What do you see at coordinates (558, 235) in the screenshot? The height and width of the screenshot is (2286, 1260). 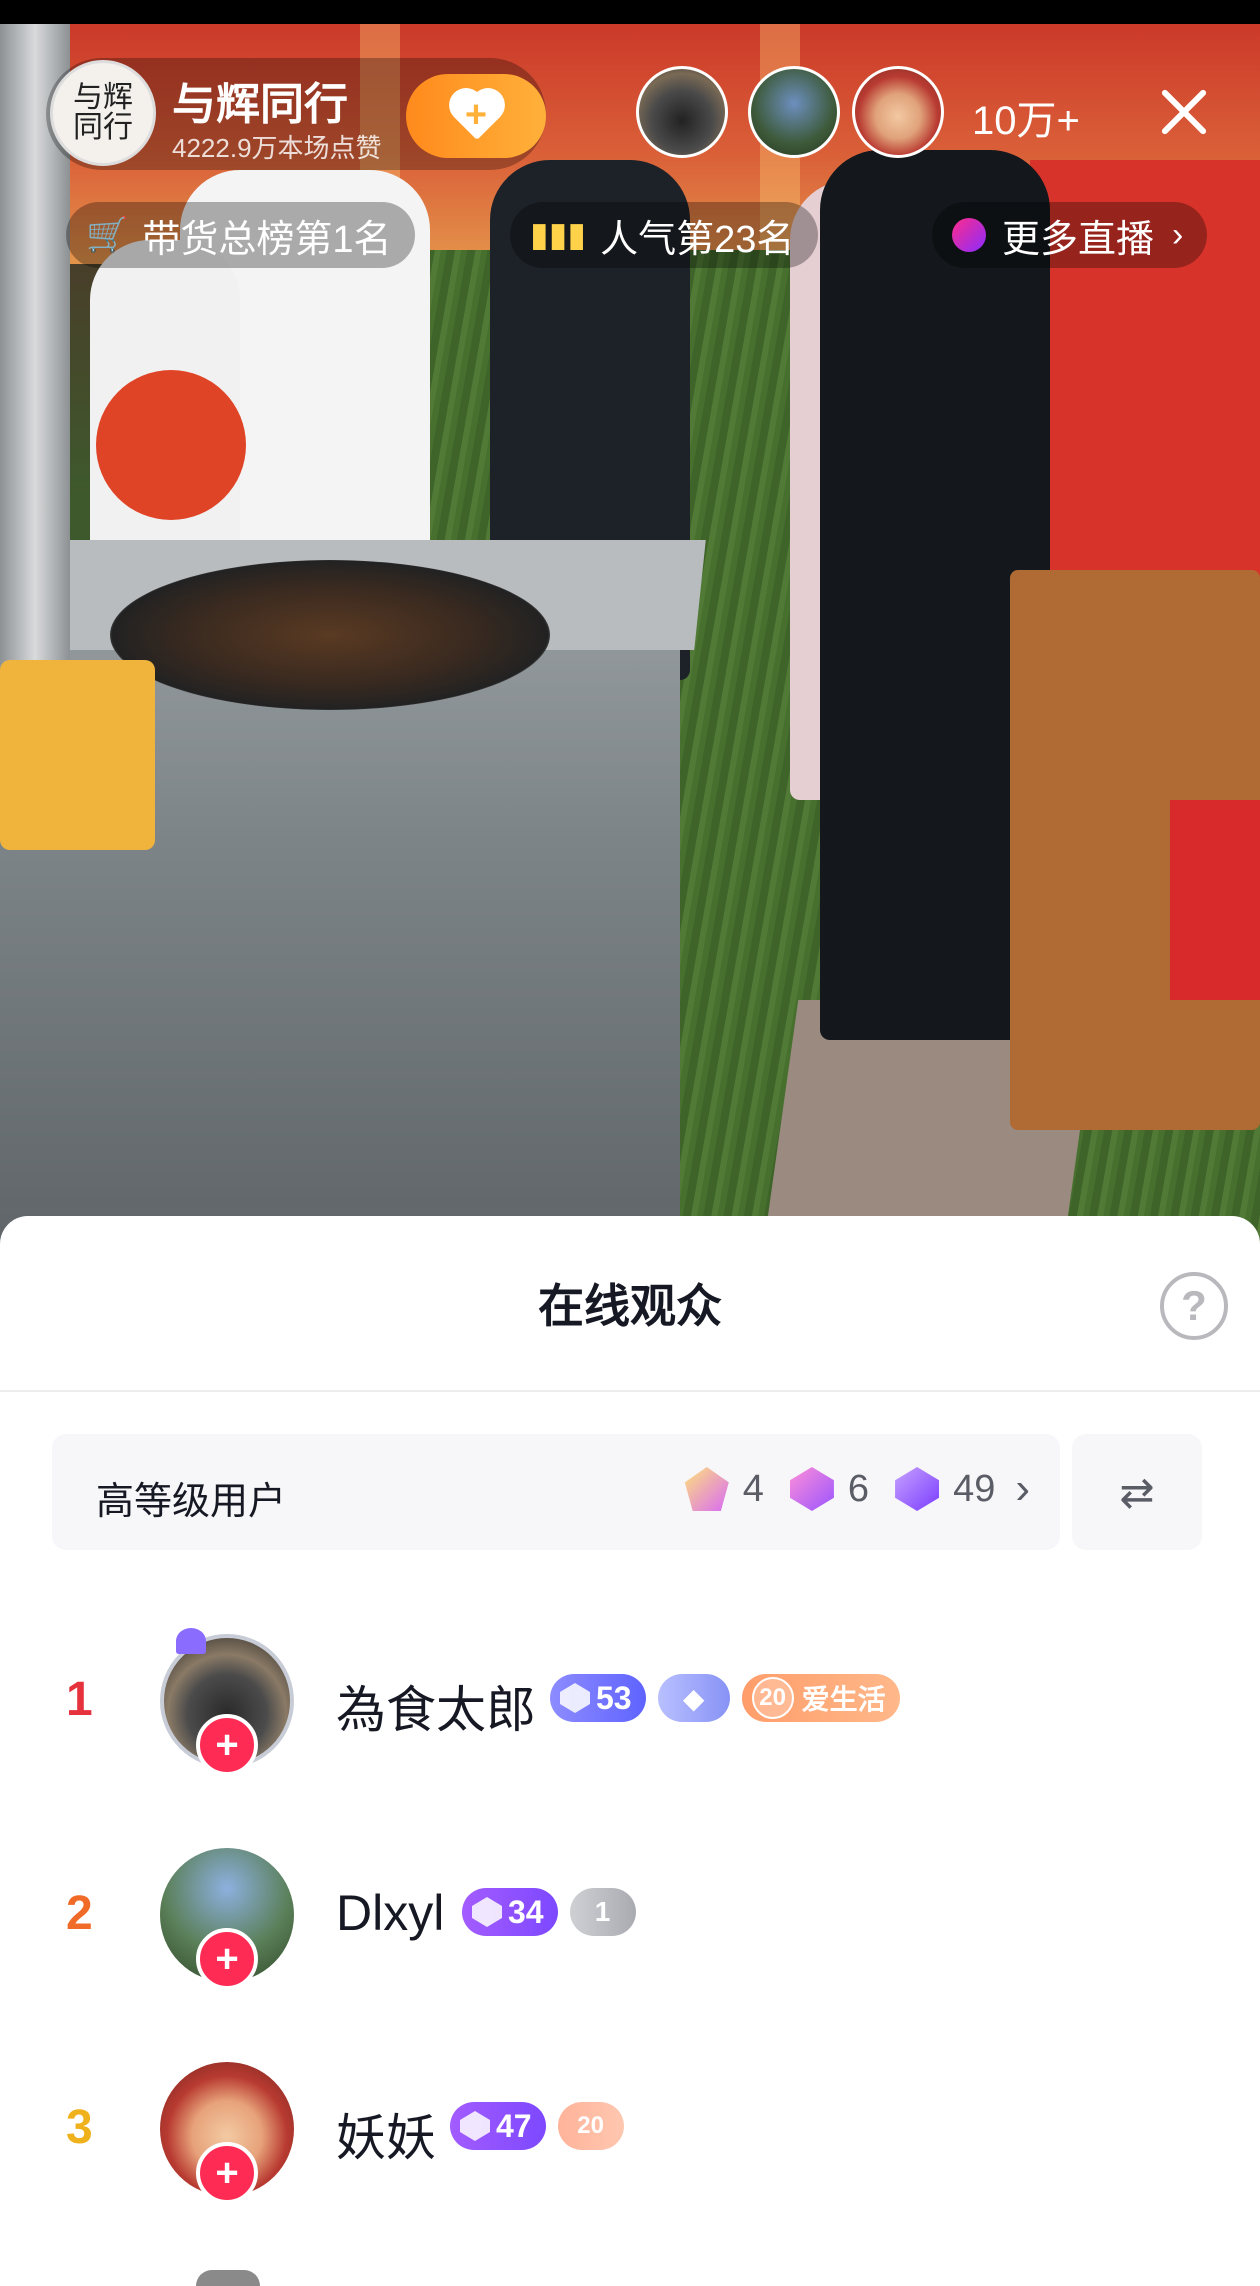 I see `bar-chart-icon: ▮▮▮` at bounding box center [558, 235].